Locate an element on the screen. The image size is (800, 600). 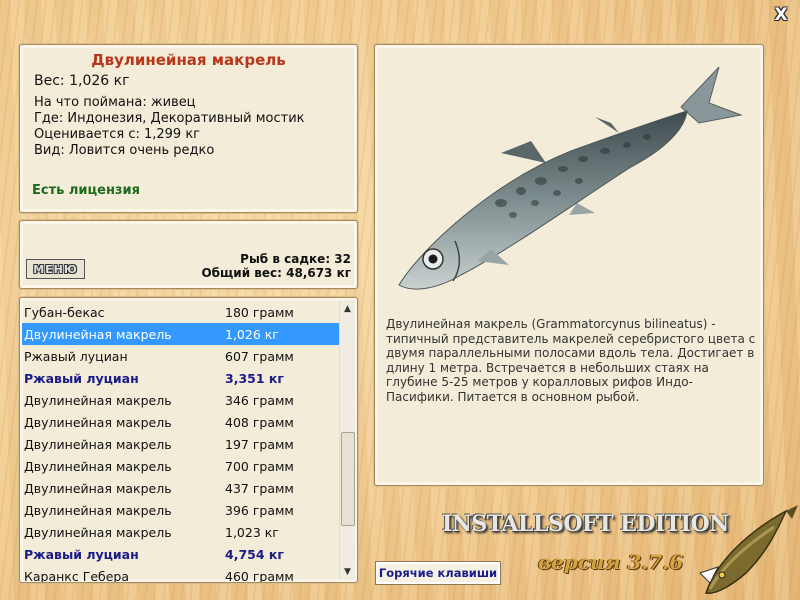
fish-rarity: Вид: Ловится очень редко is located at coordinates (124, 150).